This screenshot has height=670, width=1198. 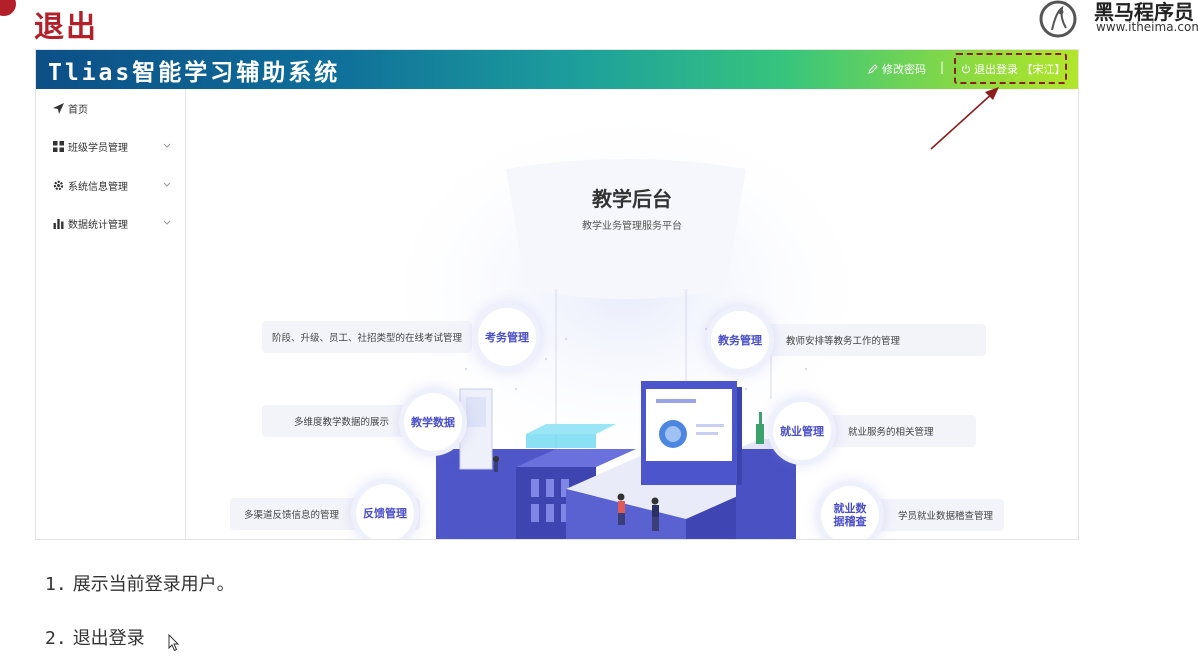 I want to click on brand-url: www.itheima.com, so click(x=1147, y=27).